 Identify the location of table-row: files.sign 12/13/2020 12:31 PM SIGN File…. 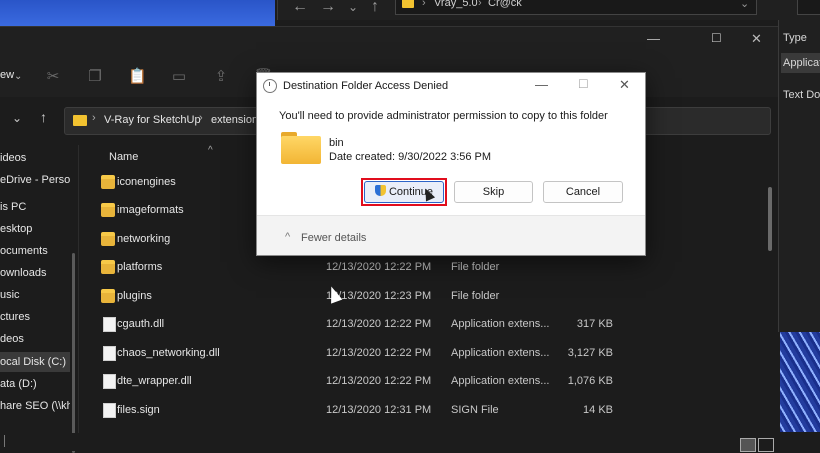
(430, 411).